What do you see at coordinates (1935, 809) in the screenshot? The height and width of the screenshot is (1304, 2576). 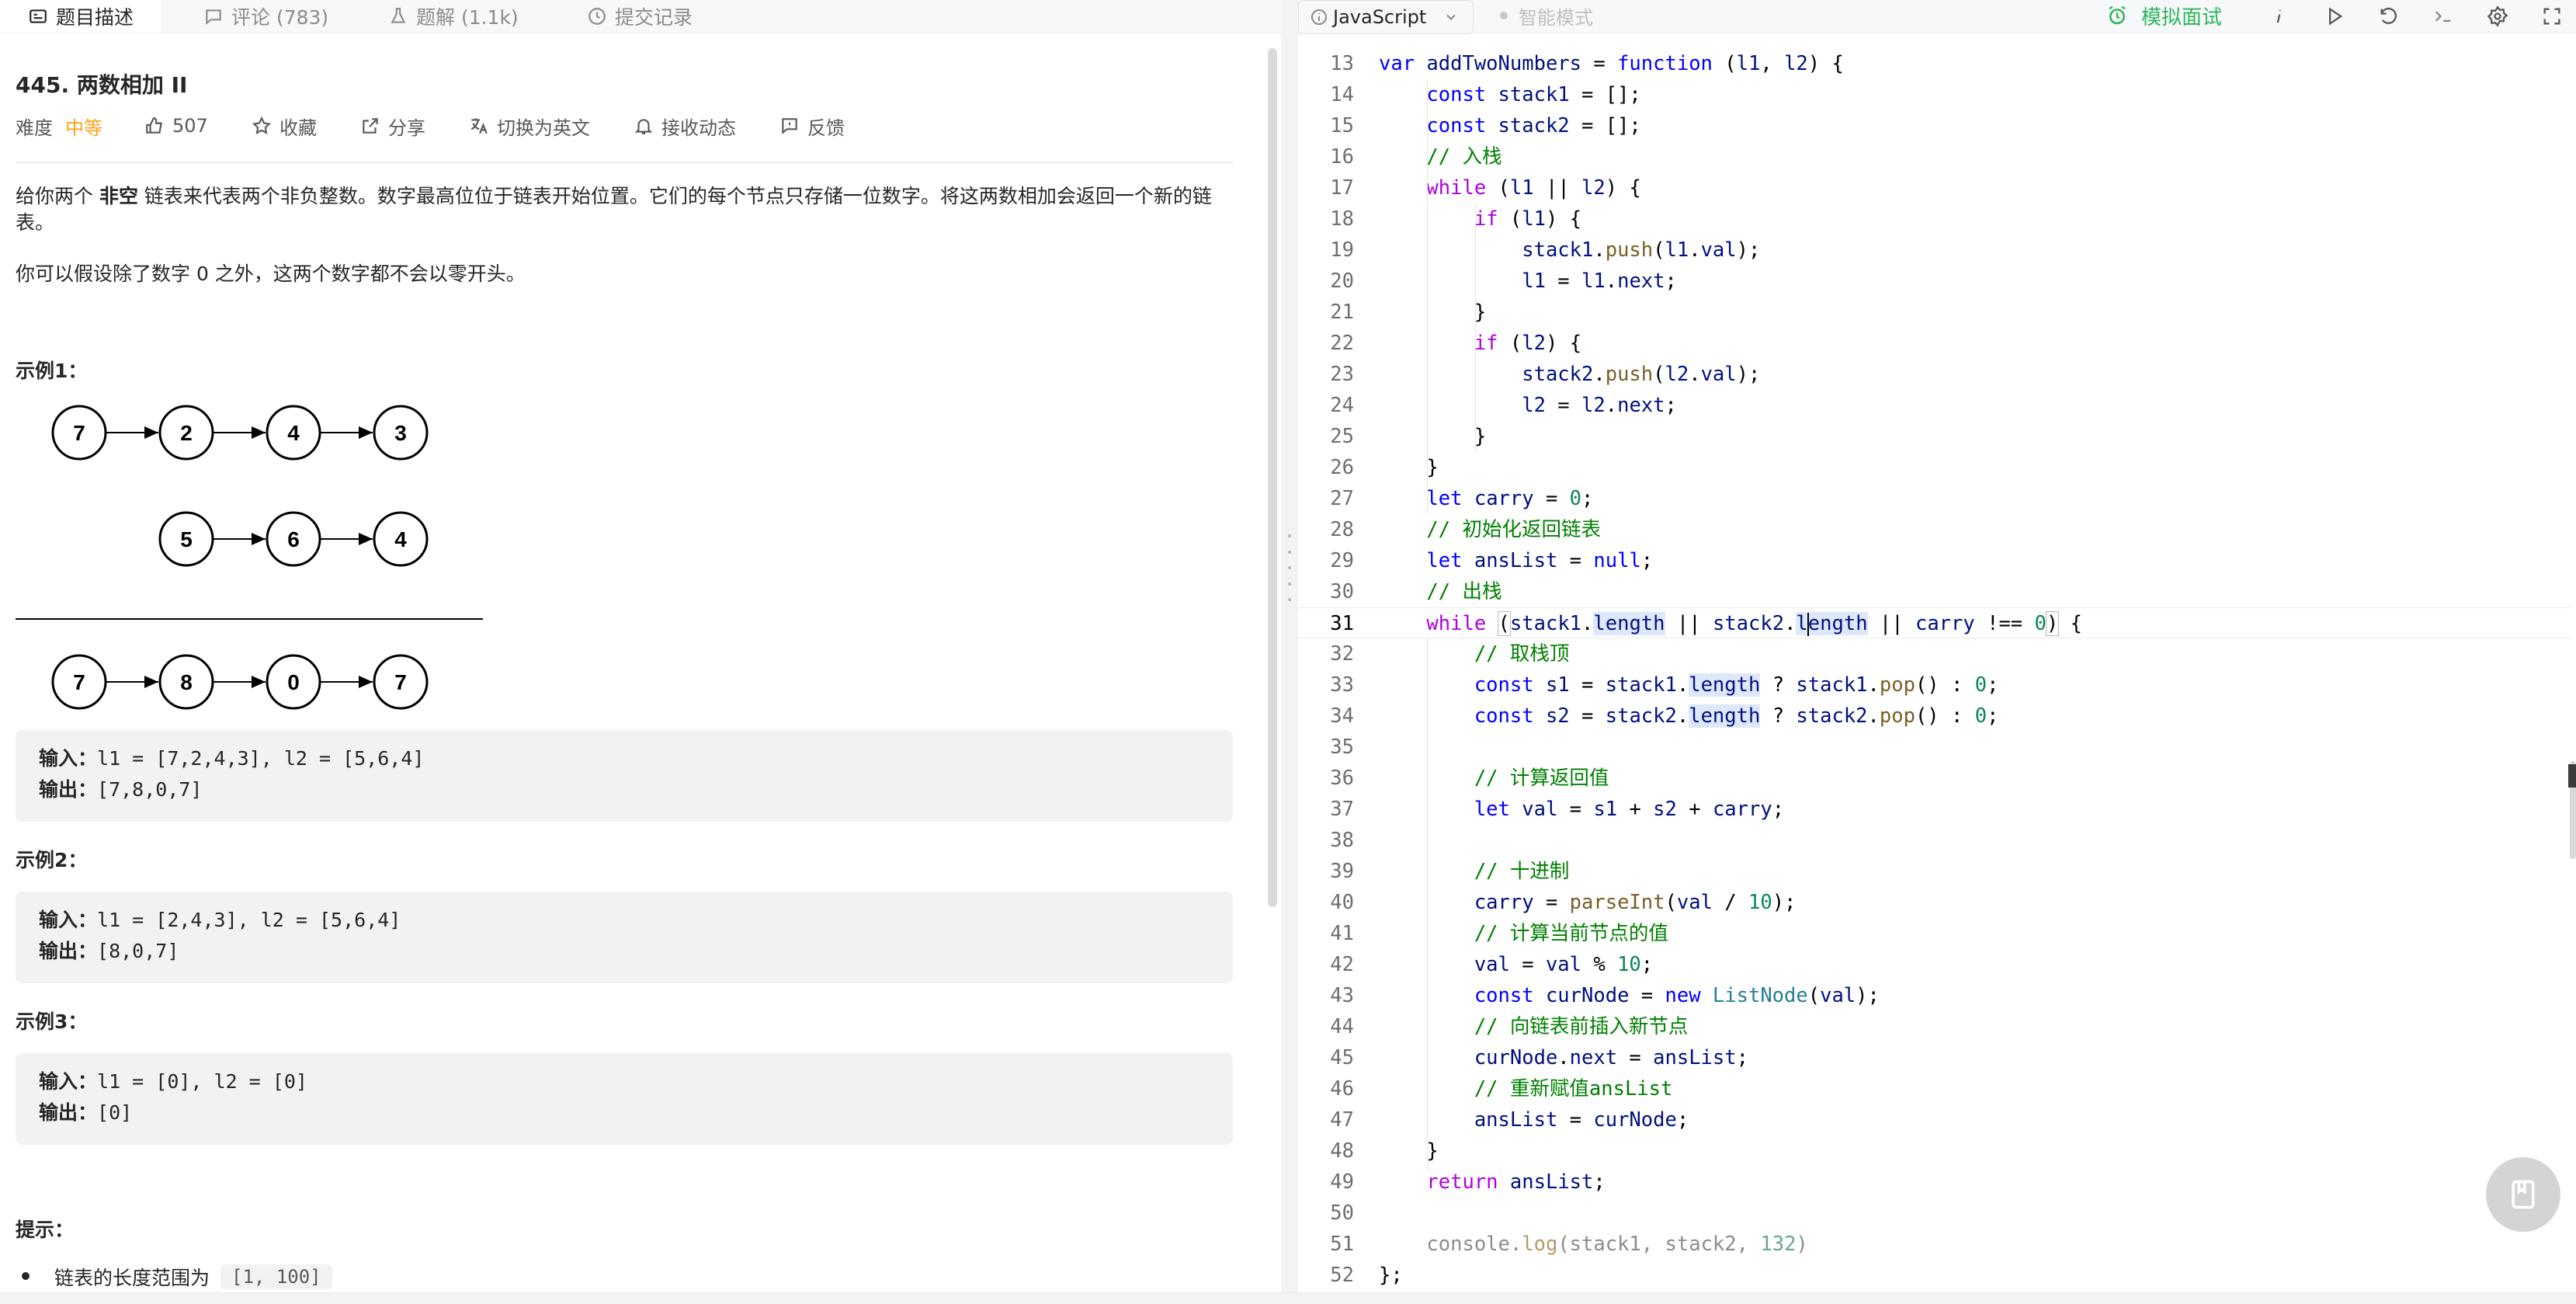 I see `code-line: 37 let val = s1 + s2 + carry;` at bounding box center [1935, 809].